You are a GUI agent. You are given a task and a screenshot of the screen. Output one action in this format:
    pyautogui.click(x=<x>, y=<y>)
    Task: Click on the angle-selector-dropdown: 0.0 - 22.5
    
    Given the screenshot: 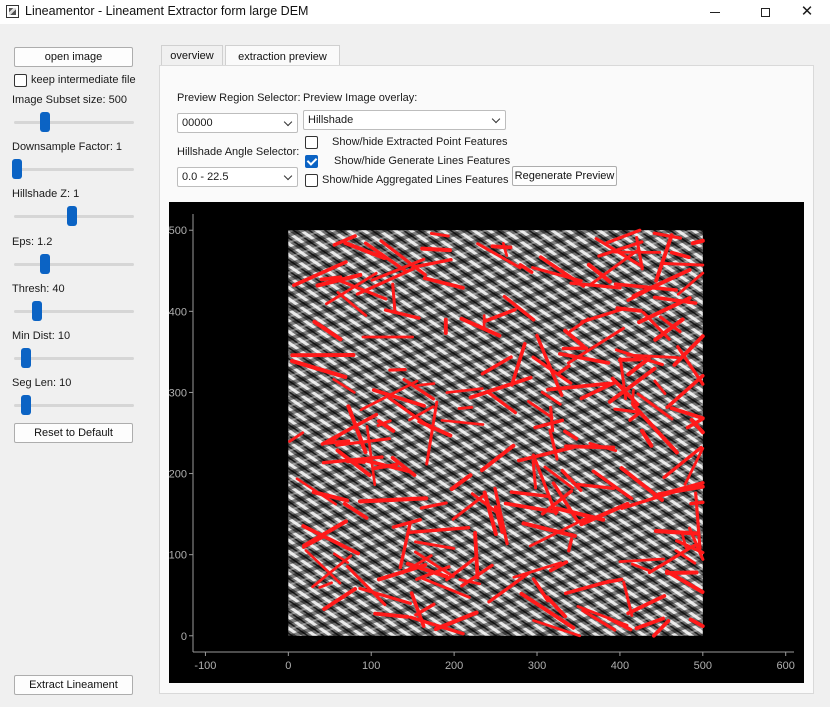 What is the action you would take?
    pyautogui.click(x=237, y=177)
    